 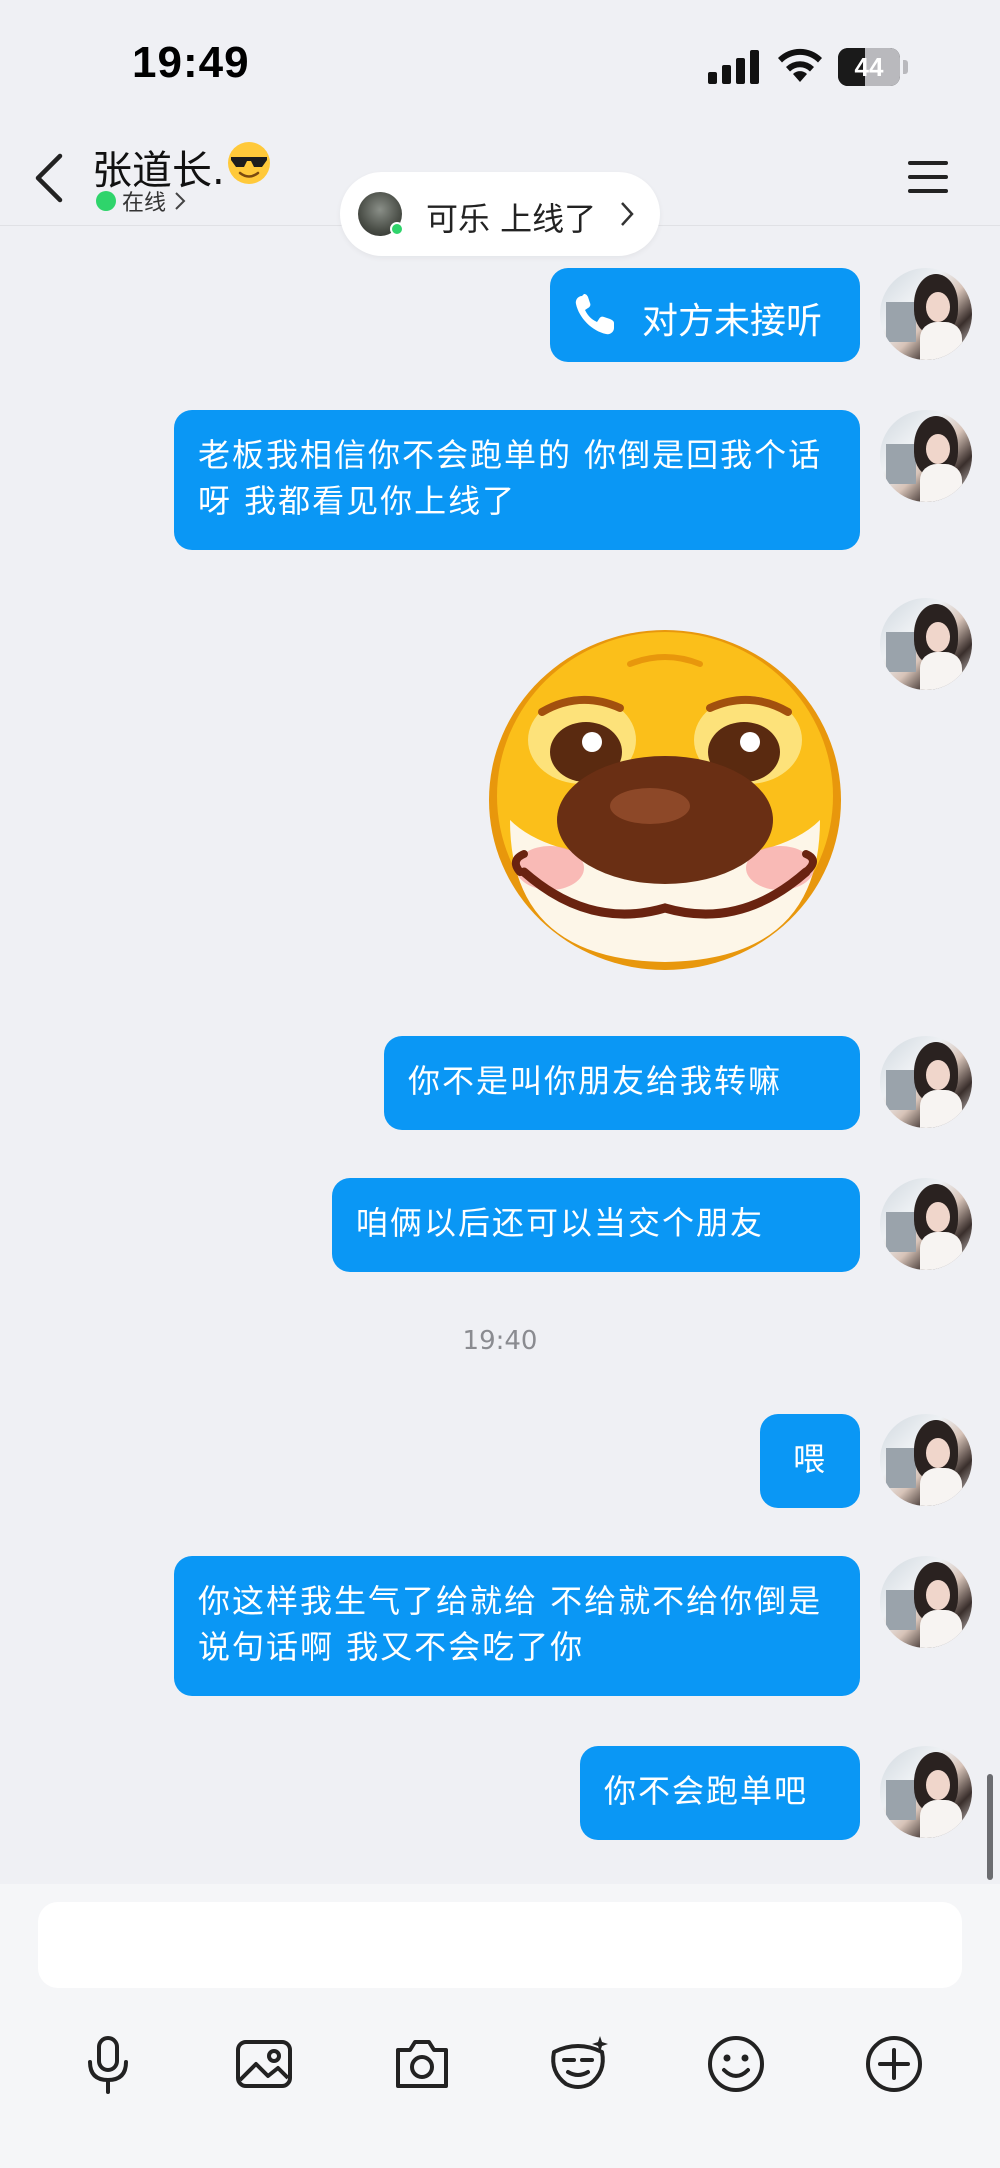 I want to click on message-bubble: 咱俩以后还可以当交个朋友, so click(x=596, y=1225).